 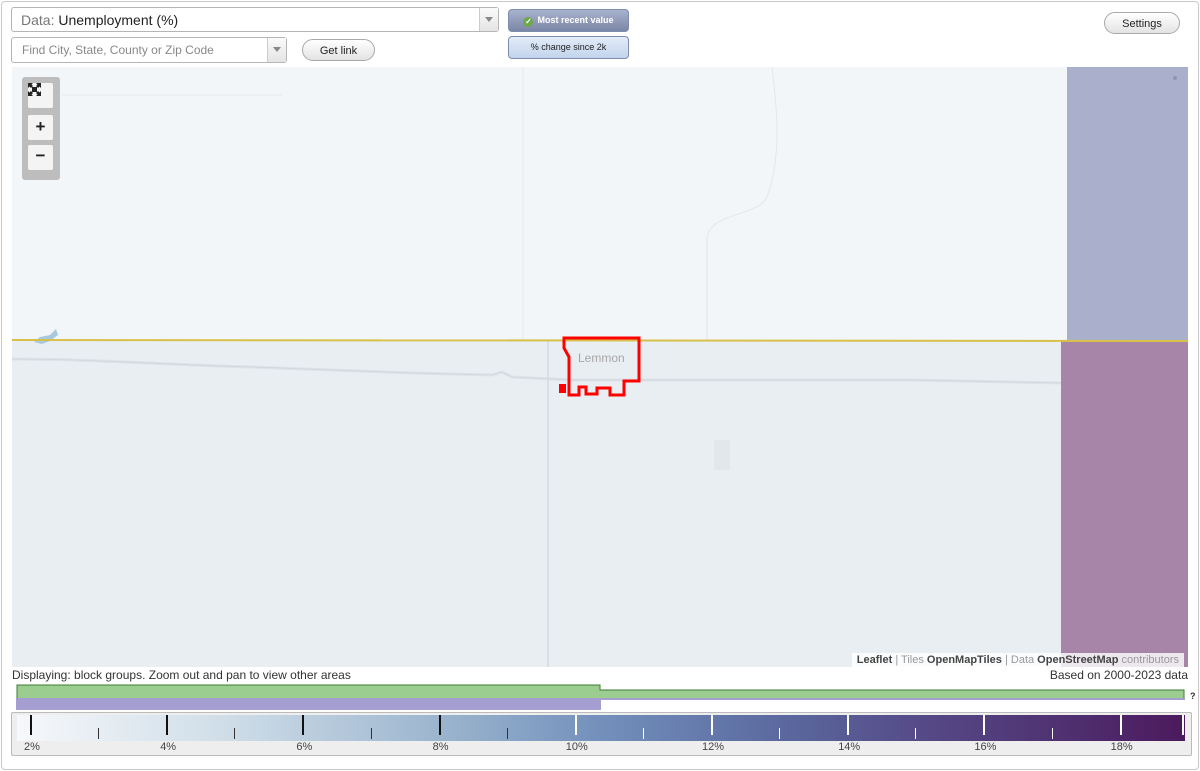 What do you see at coordinates (255, 19) in the screenshot?
I see `data-select: Data: Unemployment (%)` at bounding box center [255, 19].